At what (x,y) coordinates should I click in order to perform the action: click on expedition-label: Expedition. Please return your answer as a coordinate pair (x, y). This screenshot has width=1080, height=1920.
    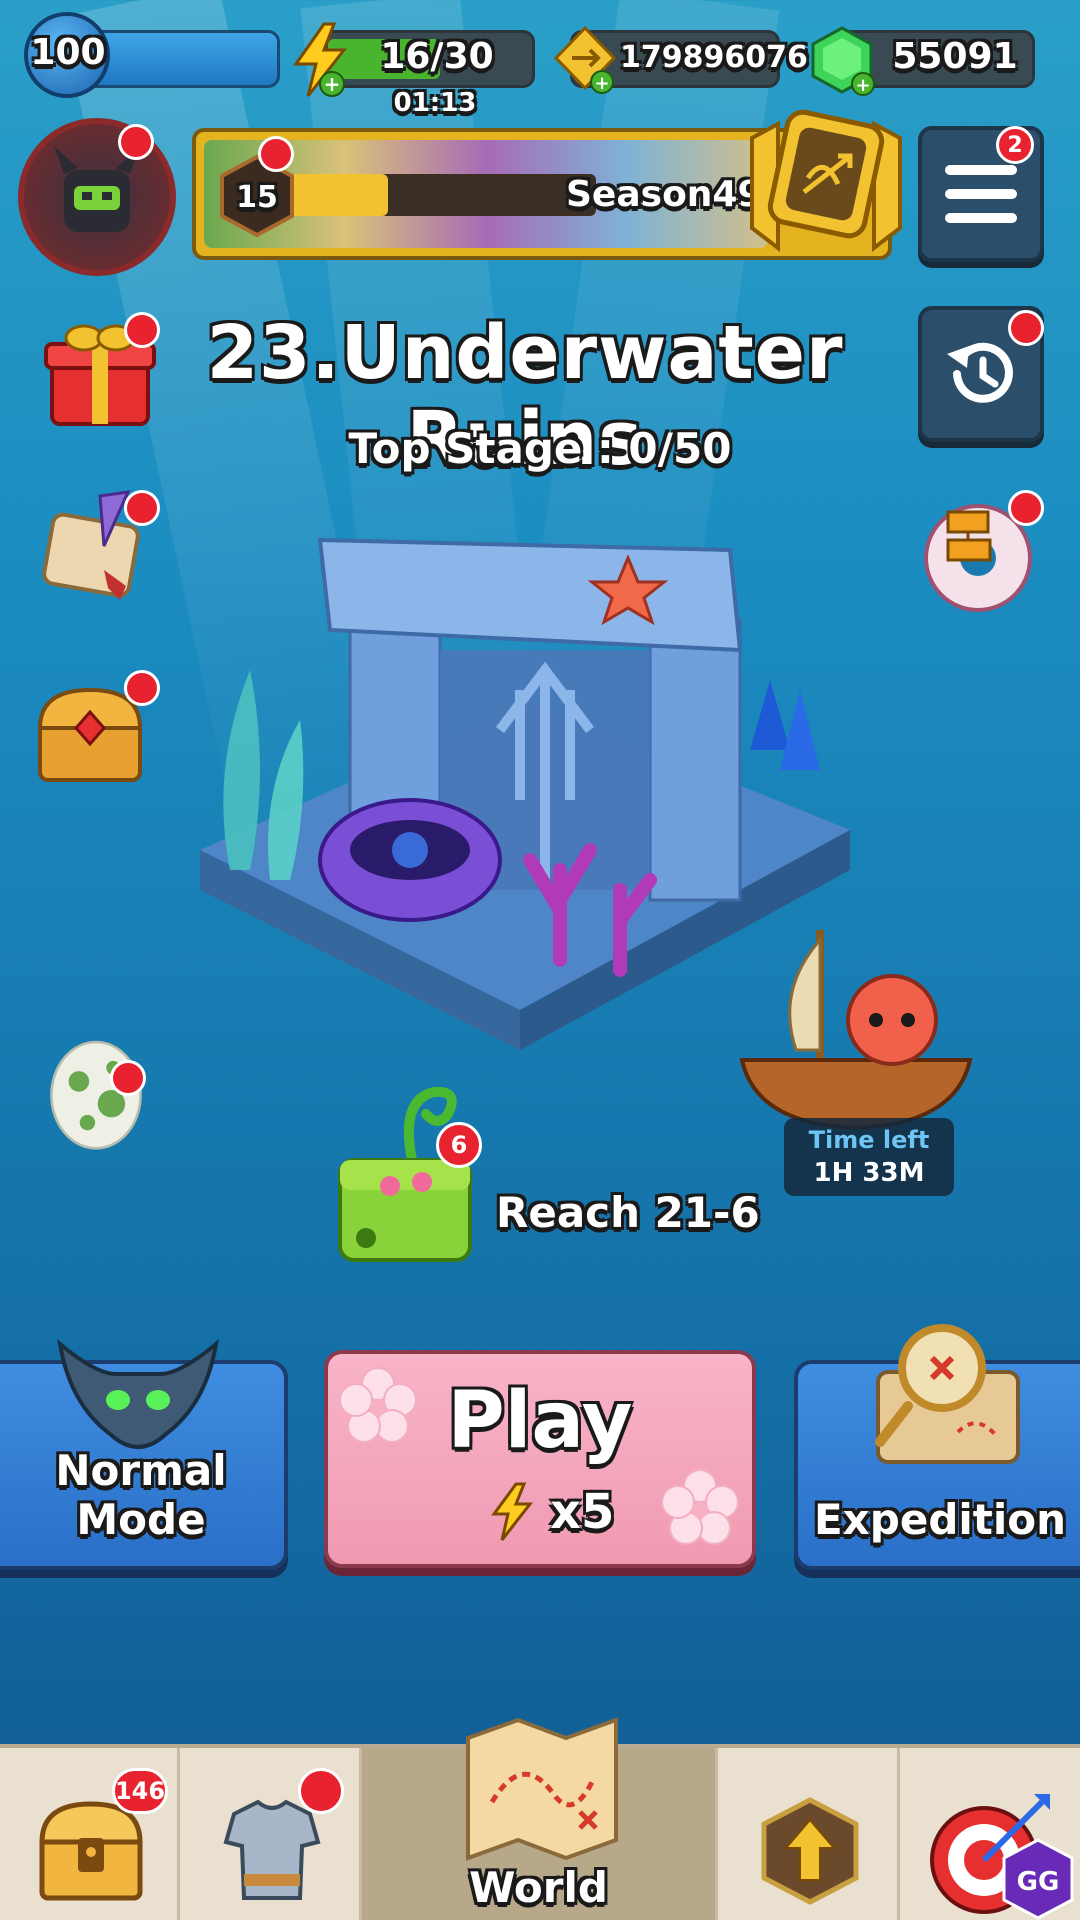
    Looking at the image, I should click on (940, 1519).